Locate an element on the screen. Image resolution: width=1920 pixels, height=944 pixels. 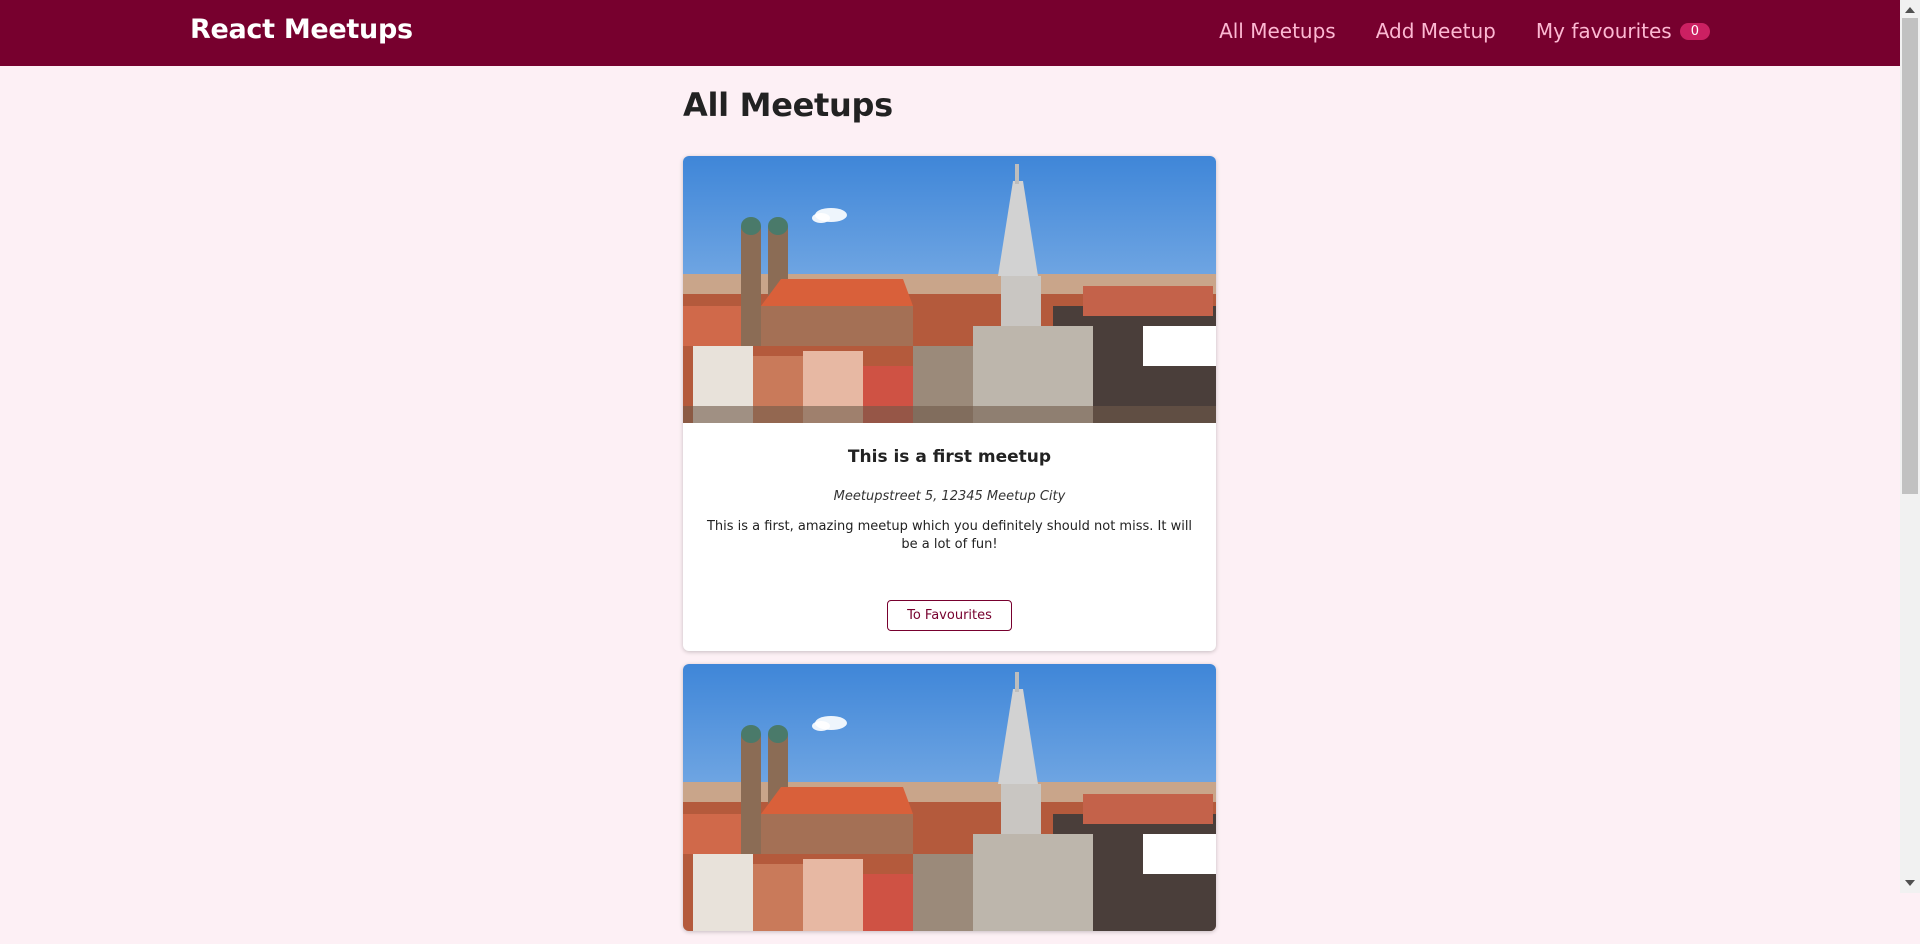
to-favourites-button: To Favourites is located at coordinates (949, 615).